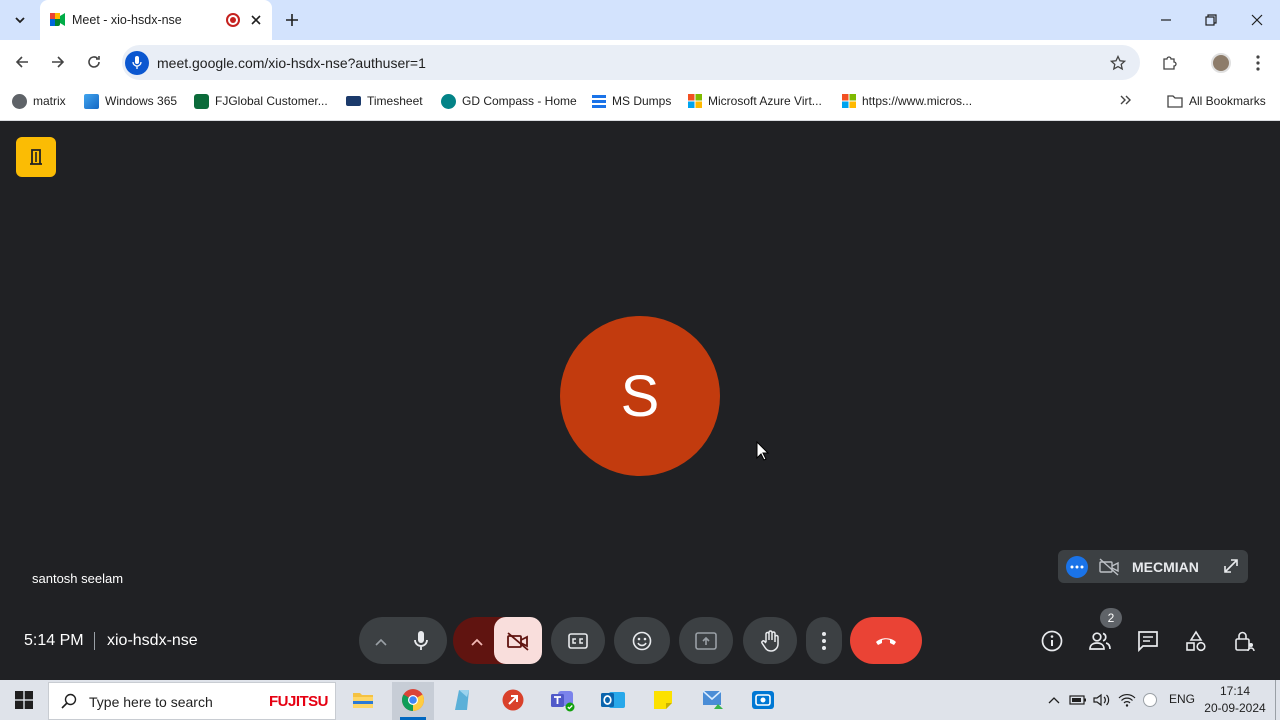  What do you see at coordinates (1126, 100) in the screenshot?
I see `more-bookmarks-button` at bounding box center [1126, 100].